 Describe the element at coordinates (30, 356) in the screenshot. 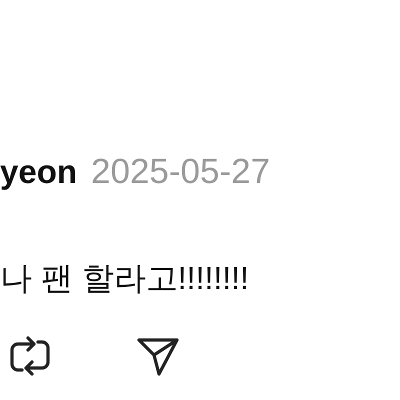

I see `repost-icon` at that location.